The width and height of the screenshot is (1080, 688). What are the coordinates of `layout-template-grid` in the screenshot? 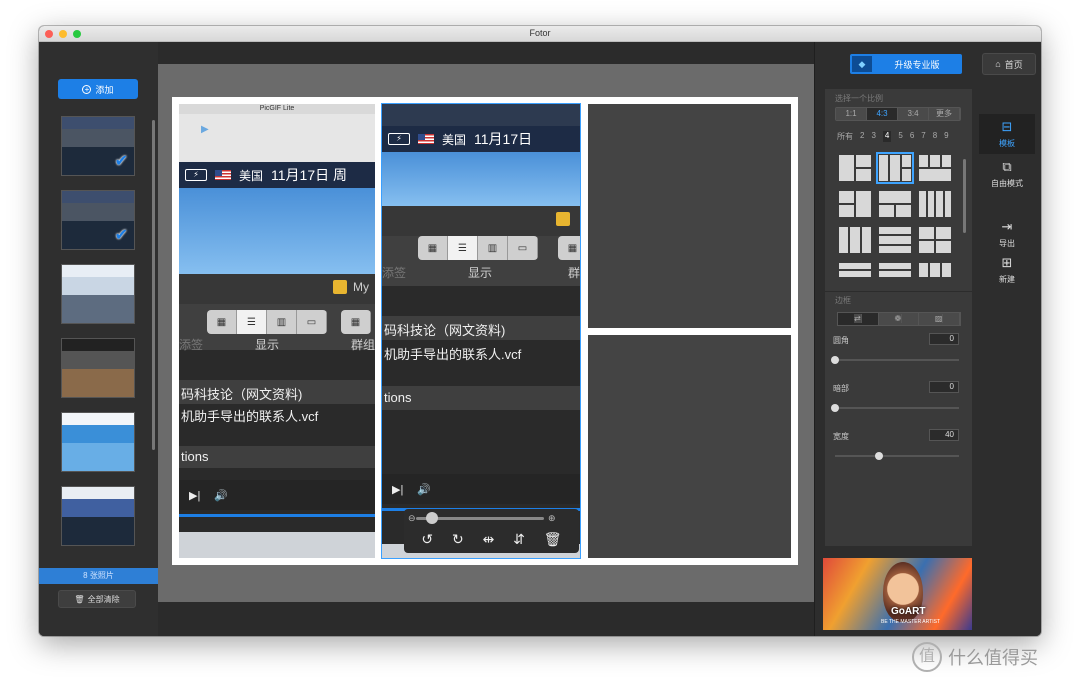 It's located at (899, 214).